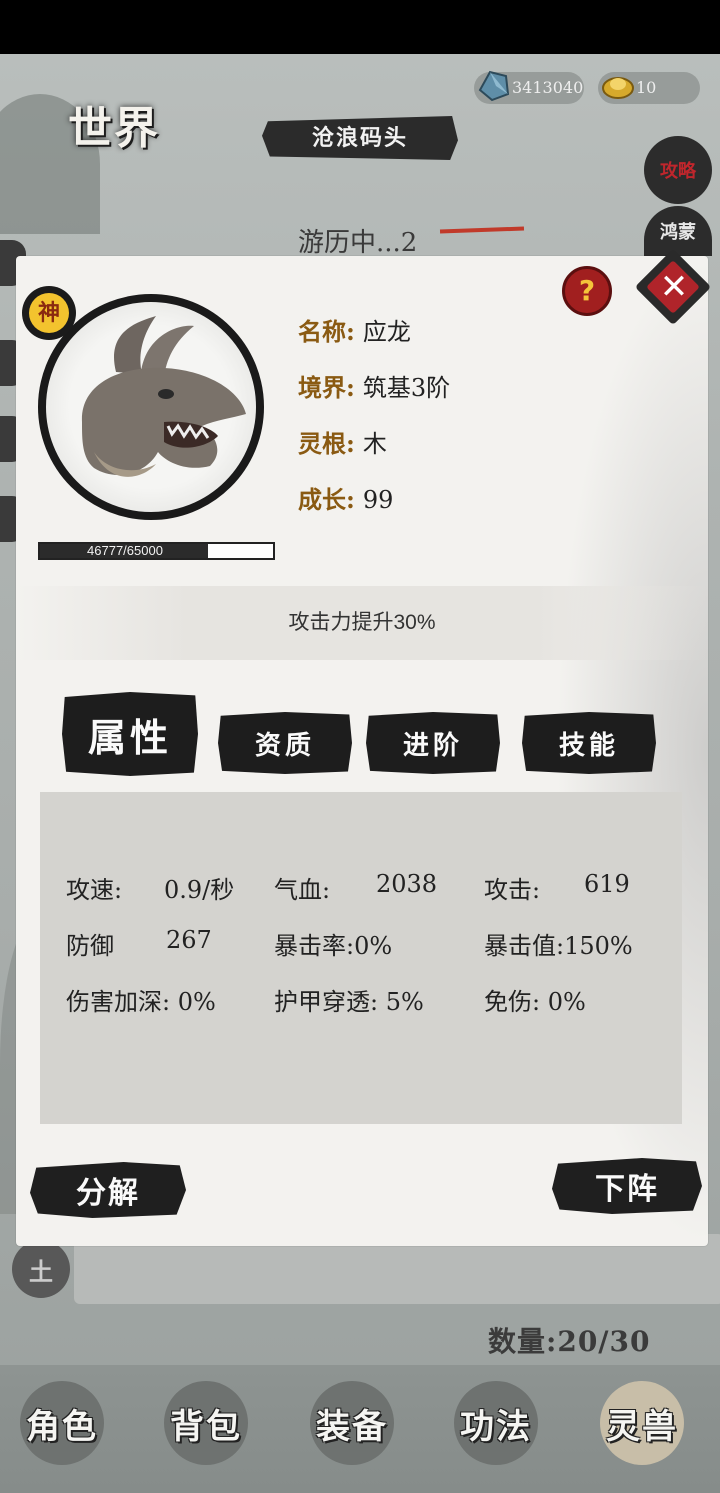 Image resolution: width=720 pixels, height=1493 pixels. What do you see at coordinates (674, 288) in the screenshot?
I see `close-icon: ✕` at bounding box center [674, 288].